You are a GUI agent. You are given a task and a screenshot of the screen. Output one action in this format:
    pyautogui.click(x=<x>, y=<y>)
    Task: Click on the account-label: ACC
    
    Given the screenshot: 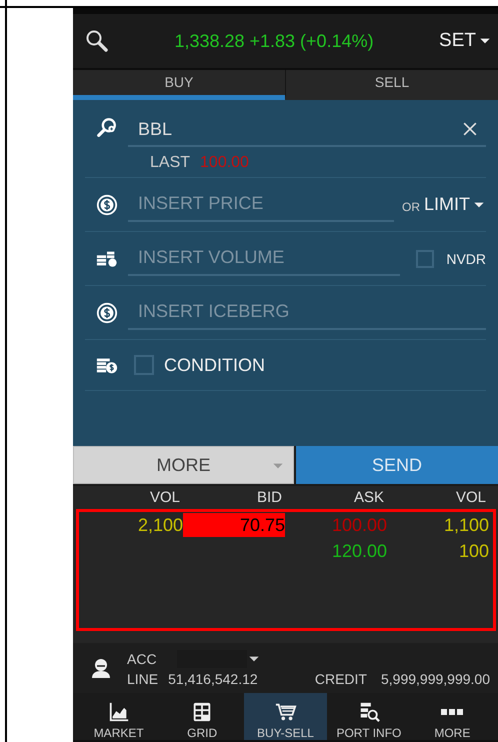 What is the action you would take?
    pyautogui.click(x=142, y=658)
    